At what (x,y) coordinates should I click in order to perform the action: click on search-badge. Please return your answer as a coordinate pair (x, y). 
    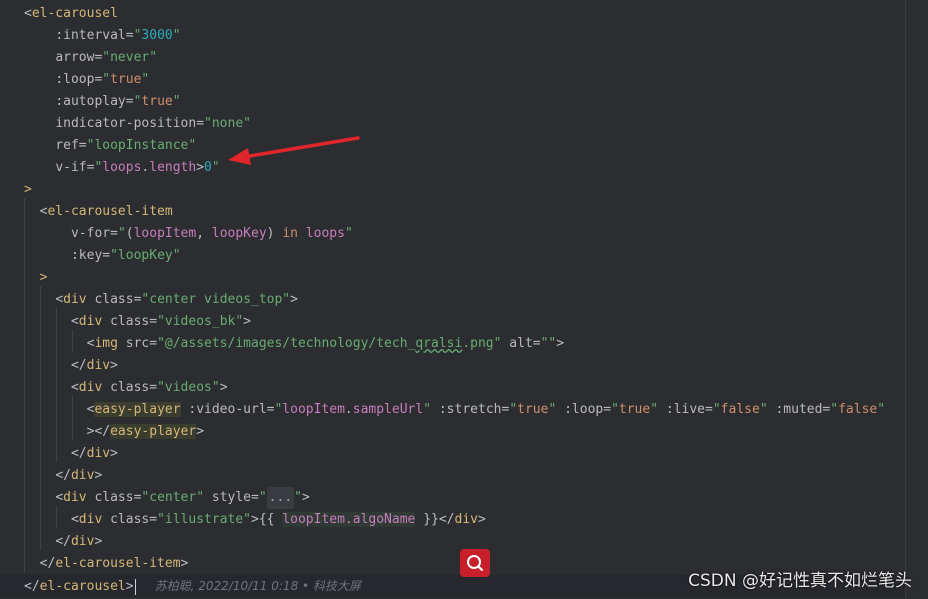
    Looking at the image, I should click on (475, 563).